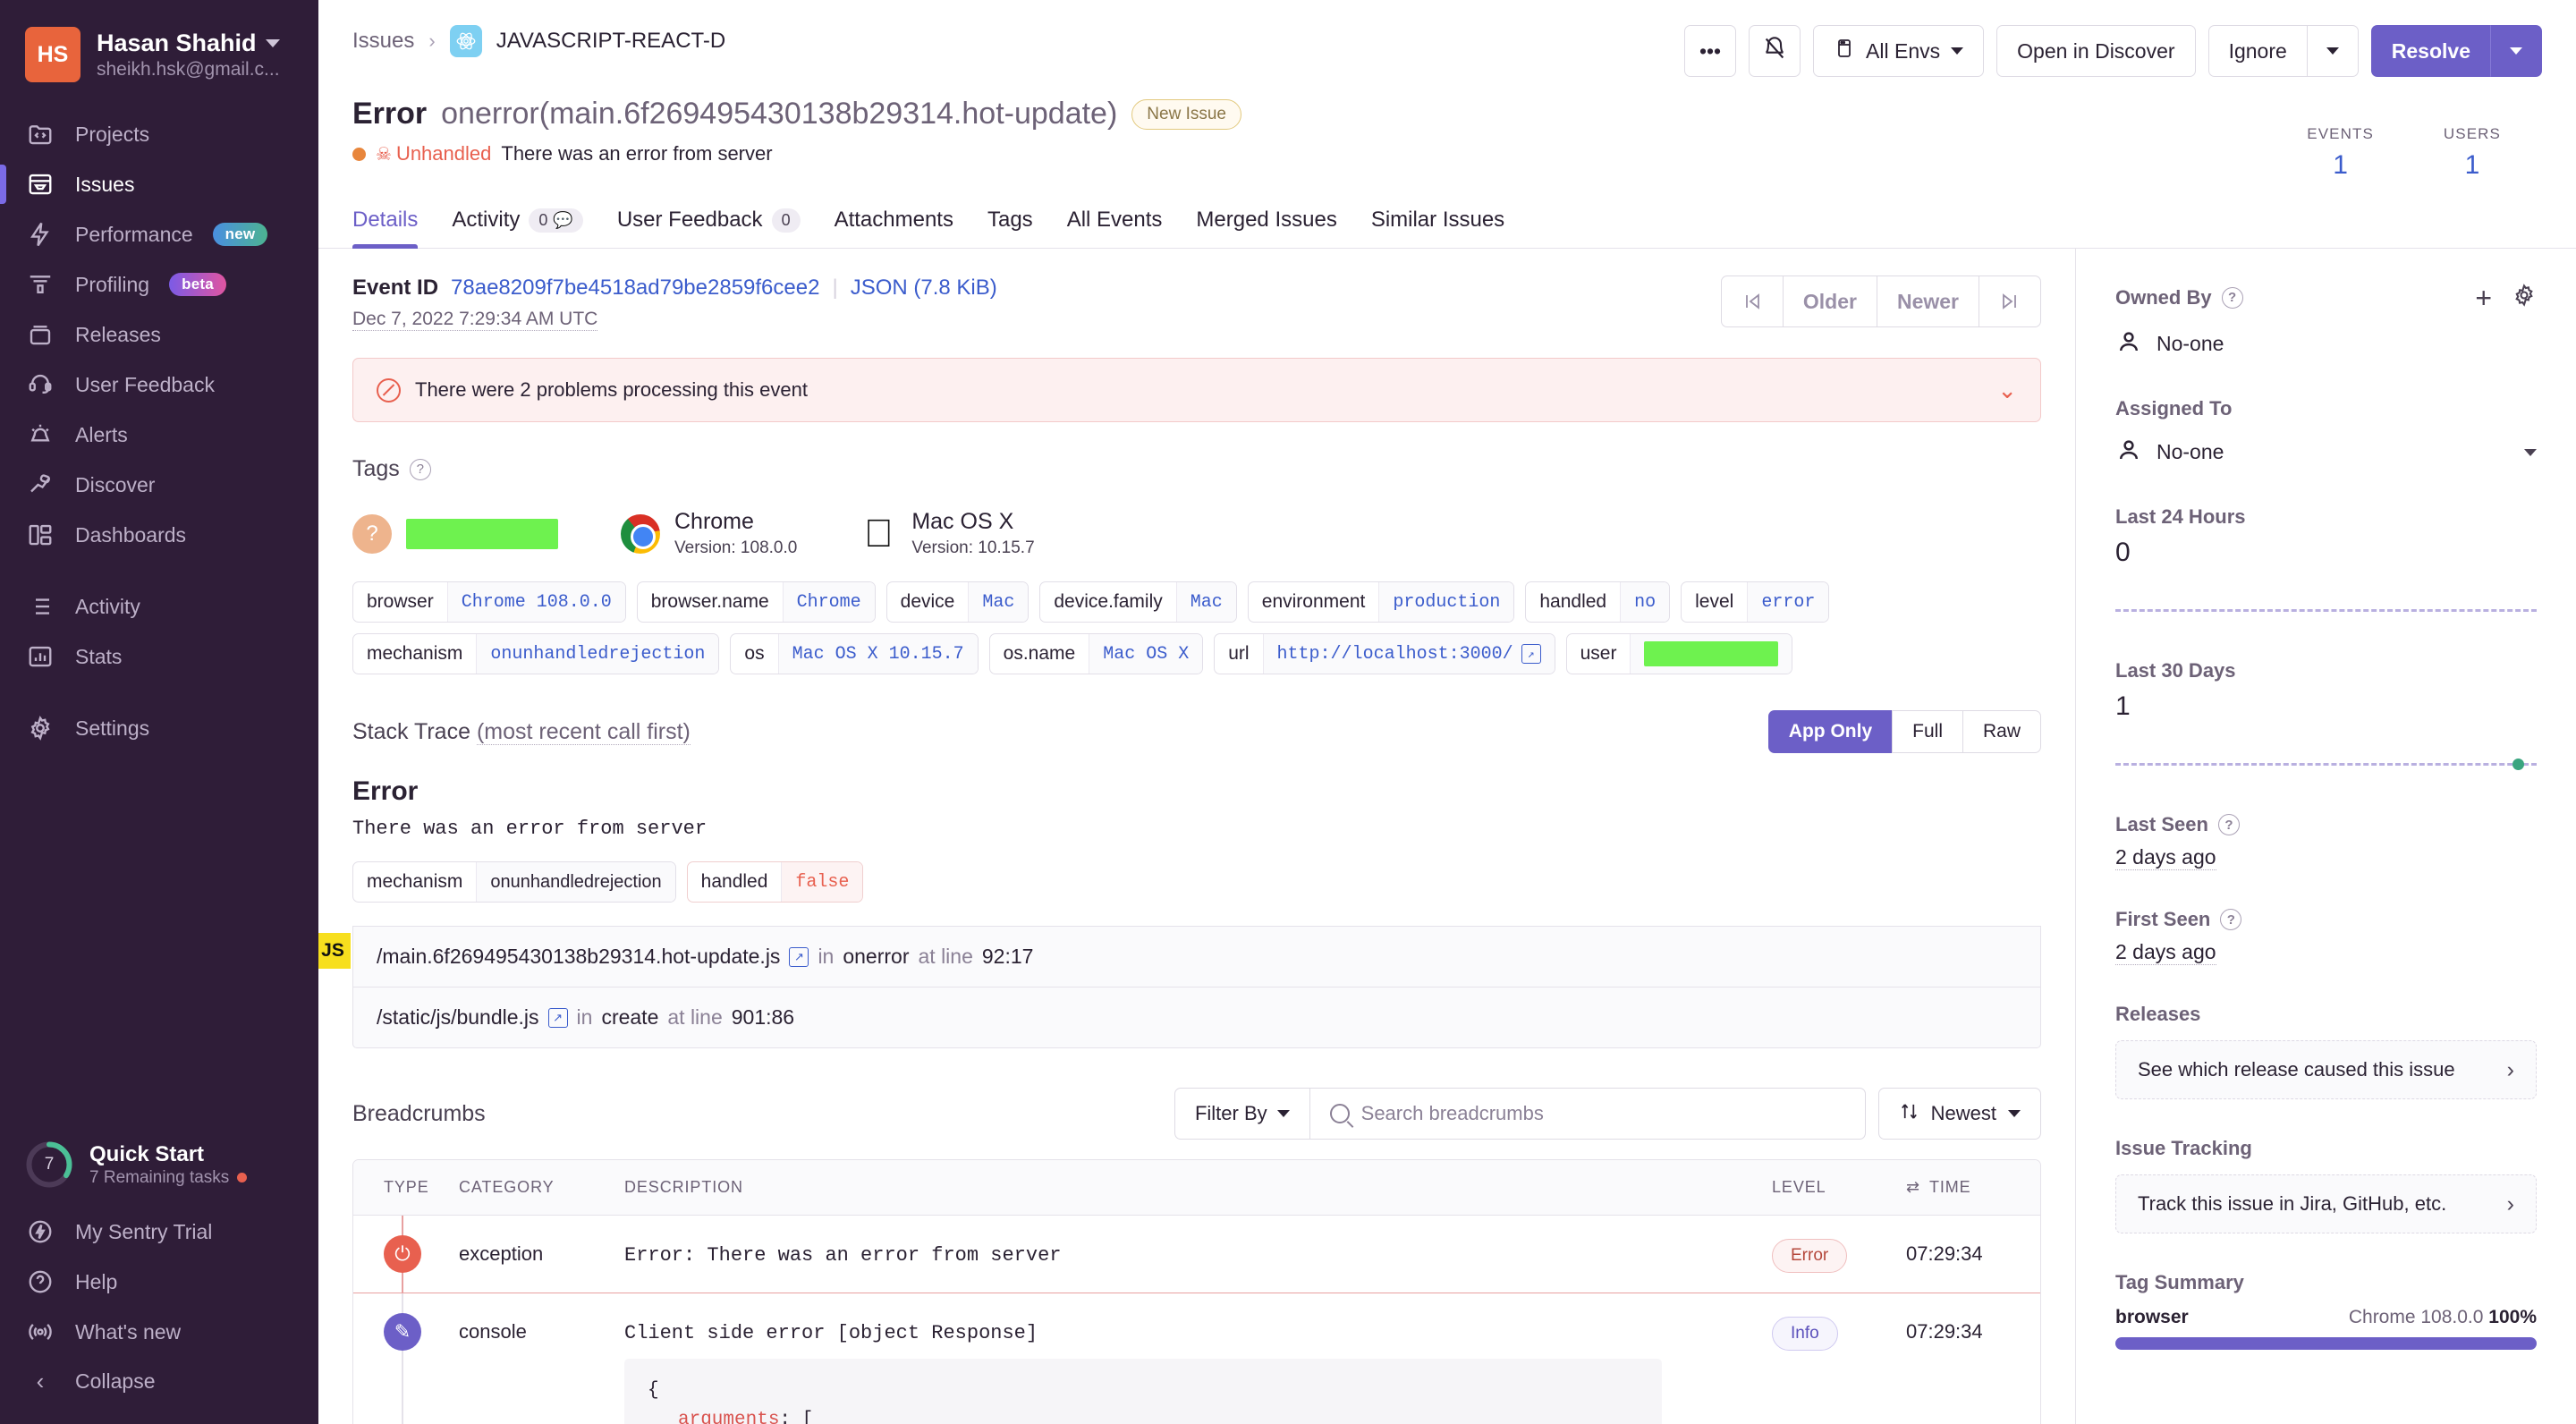 The image size is (2576, 1424). Describe the element at coordinates (973, 547) in the screenshot. I see `os-version: Version: 10.15.7` at that location.